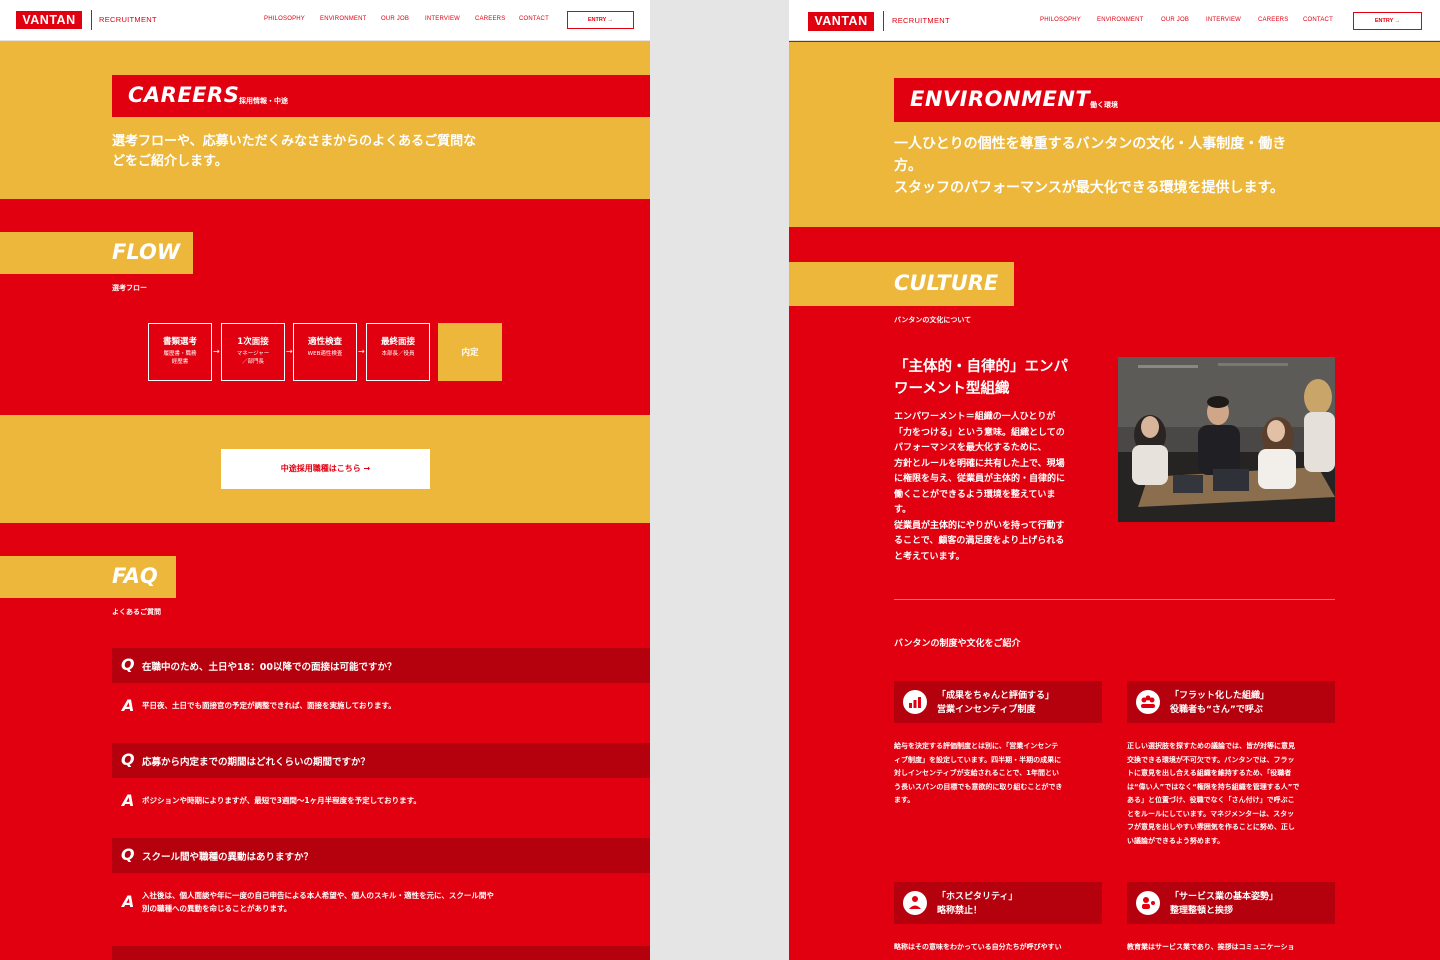  Describe the element at coordinates (1000, 99) in the screenshot. I see `page-title: ENVIRONMENT` at that location.